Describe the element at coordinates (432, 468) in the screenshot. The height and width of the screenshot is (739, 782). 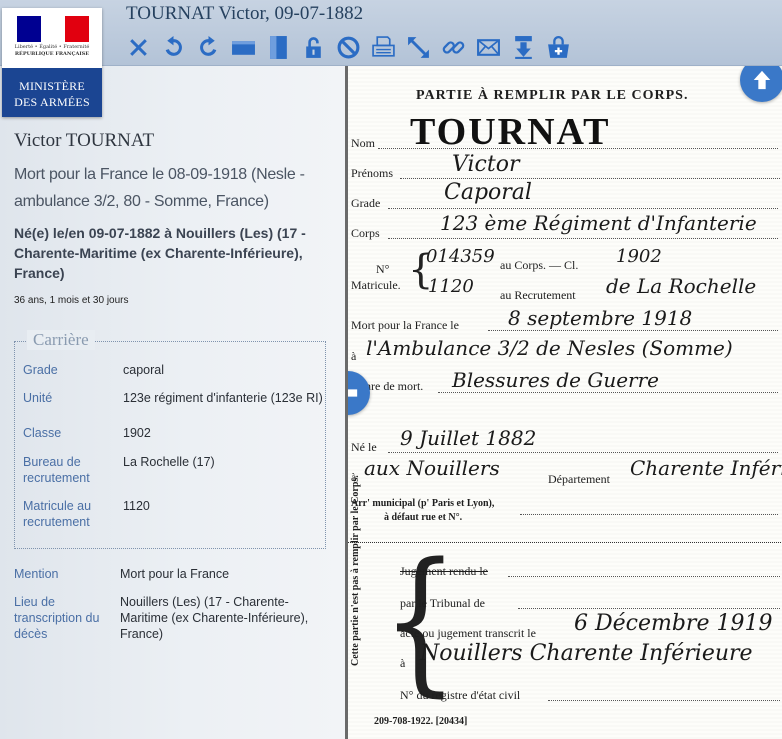
I see `ne-lieu-value: aux Nouillers` at that location.